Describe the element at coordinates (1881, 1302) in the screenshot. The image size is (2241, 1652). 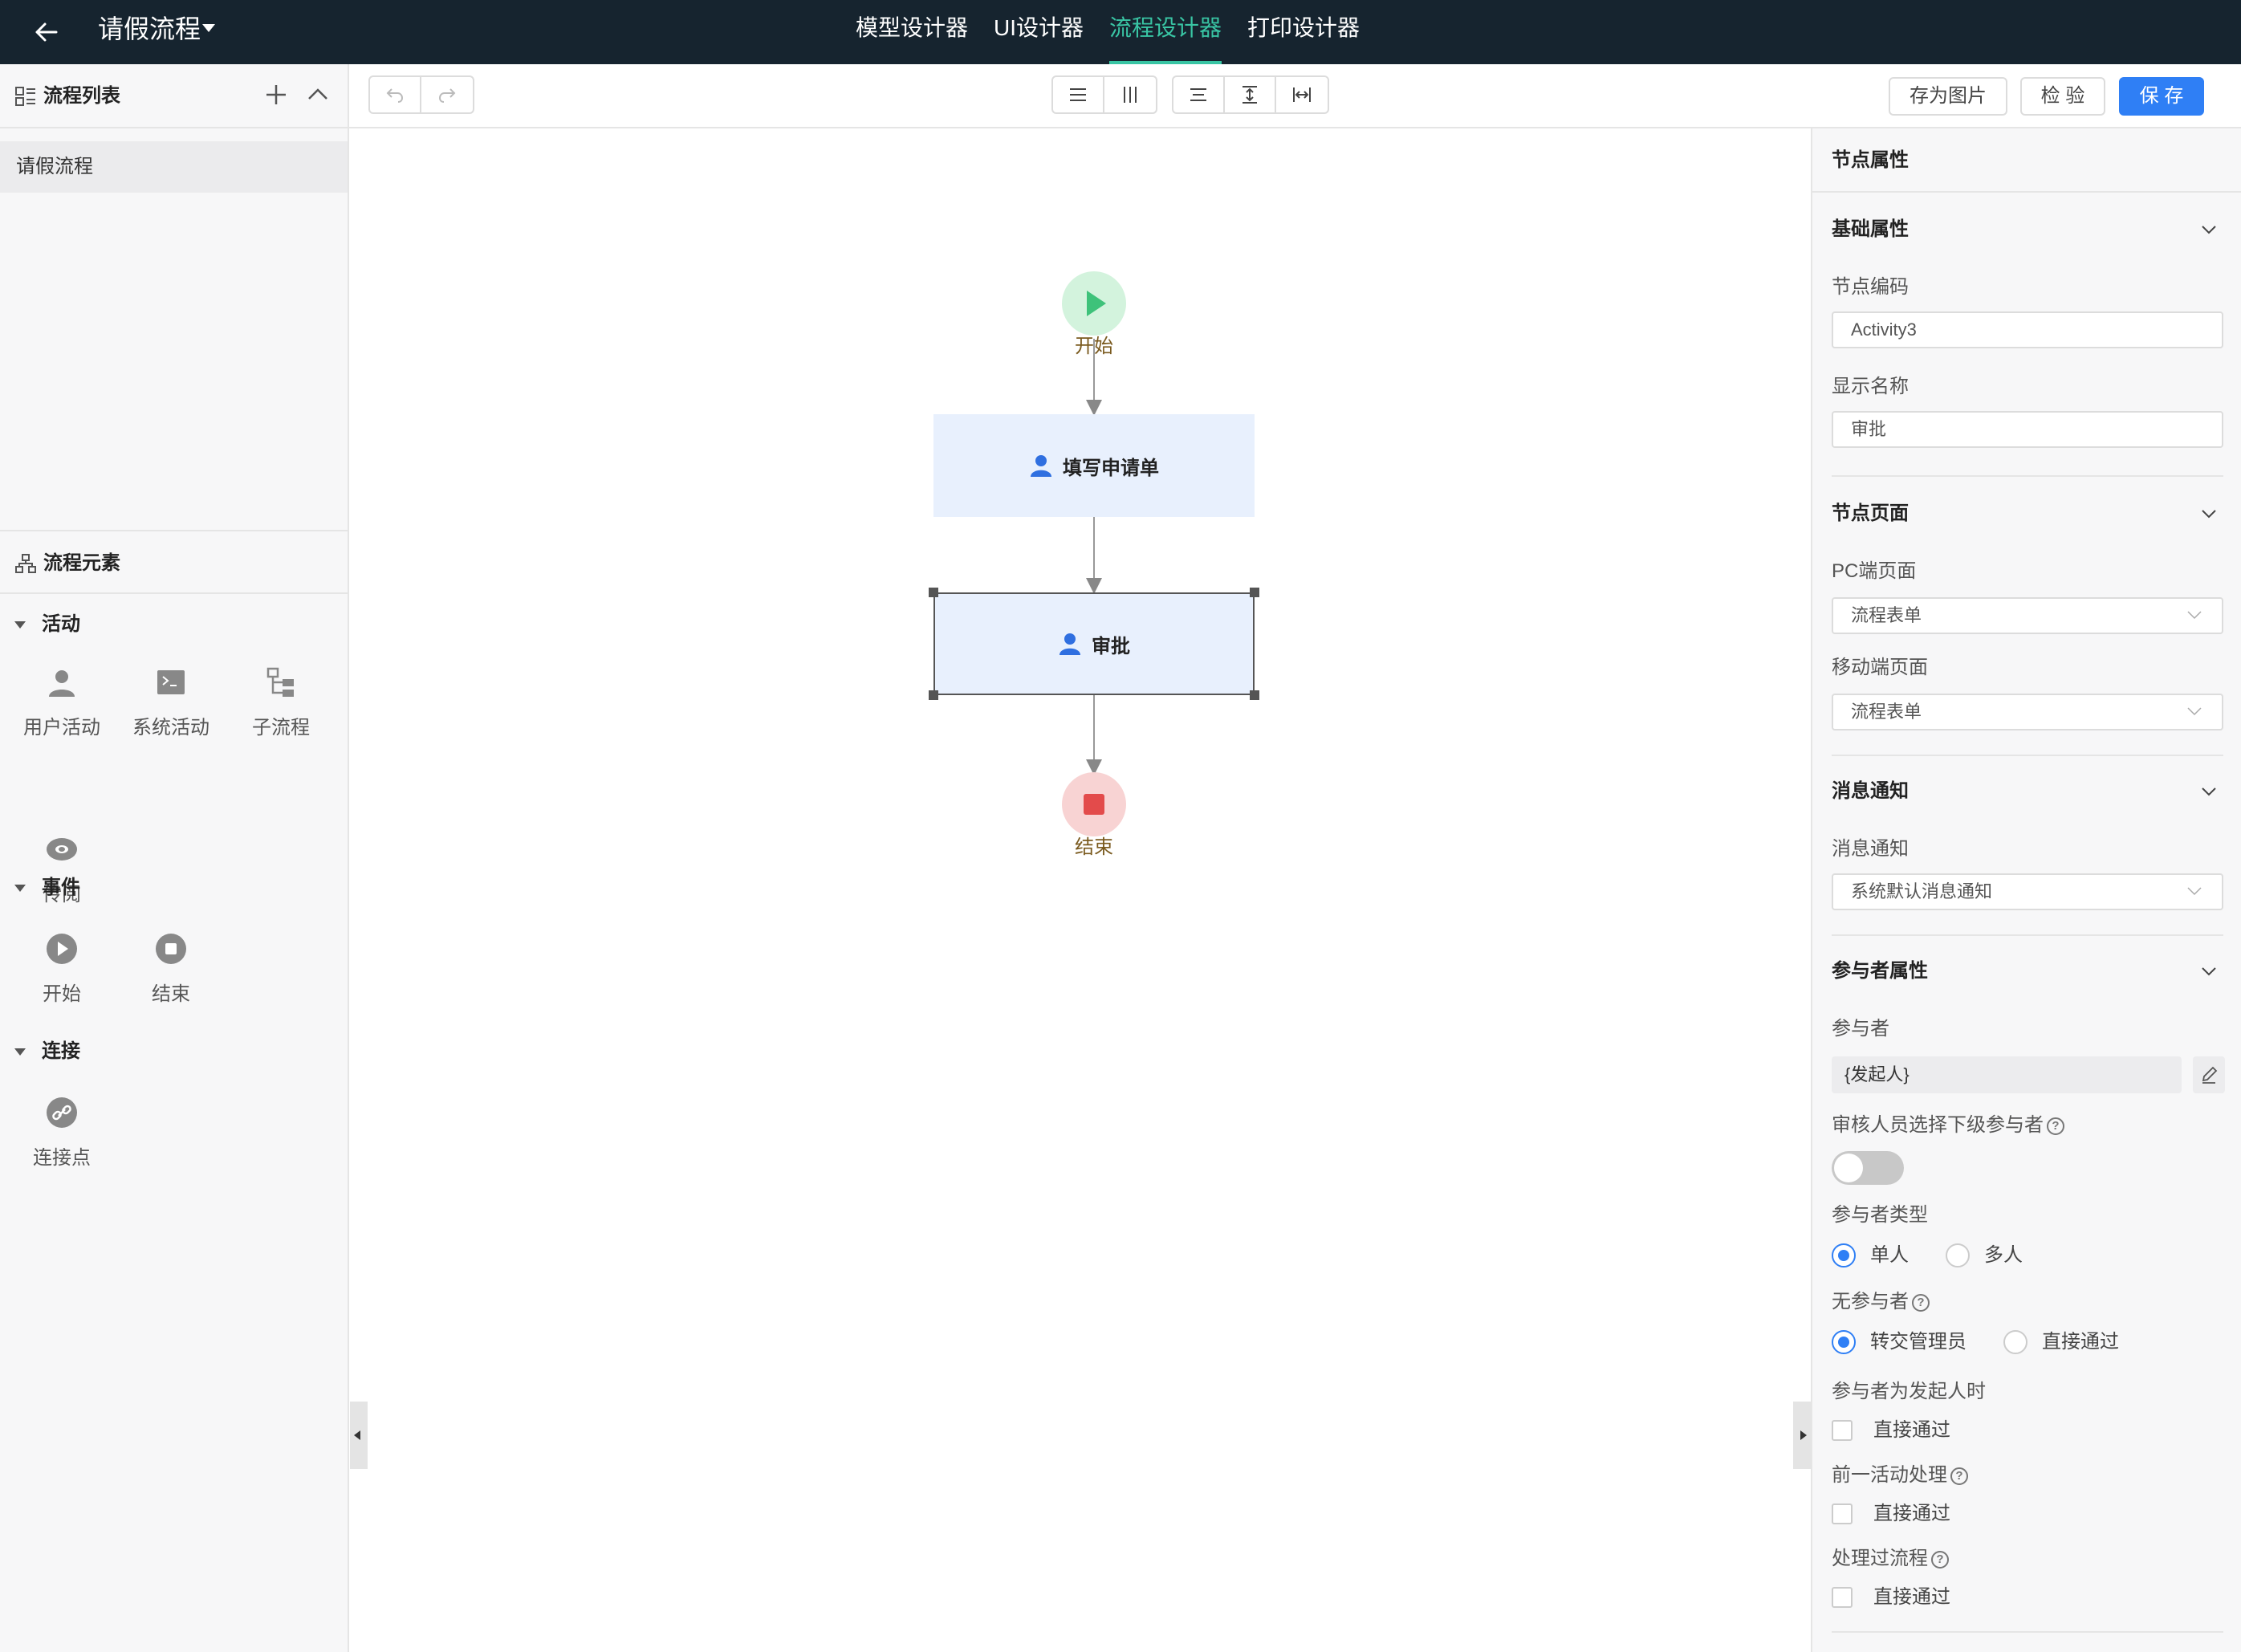
I see `no-participant-label: 无参与者?` at that location.